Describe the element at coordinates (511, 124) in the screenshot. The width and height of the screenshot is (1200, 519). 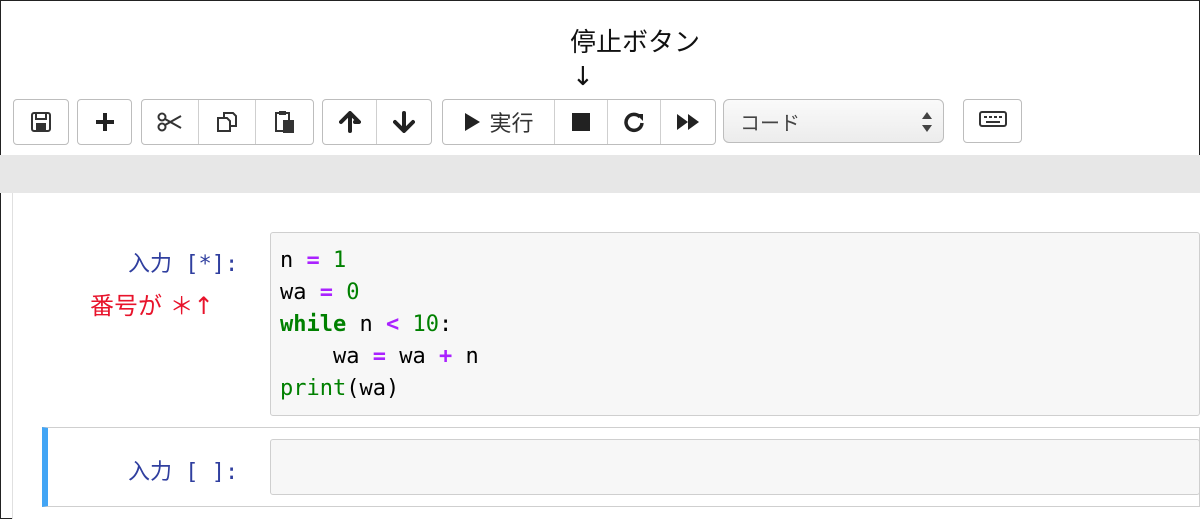
I see `run-label: 実行` at that location.